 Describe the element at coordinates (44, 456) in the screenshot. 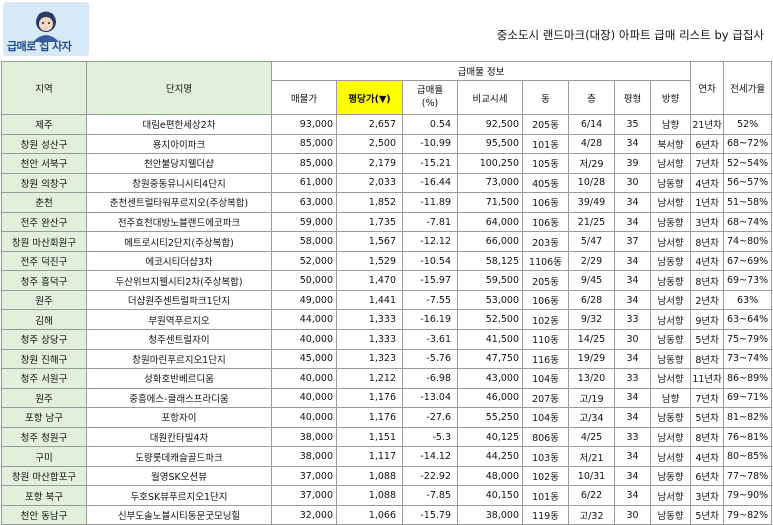

I see `region-cell: 구미` at that location.